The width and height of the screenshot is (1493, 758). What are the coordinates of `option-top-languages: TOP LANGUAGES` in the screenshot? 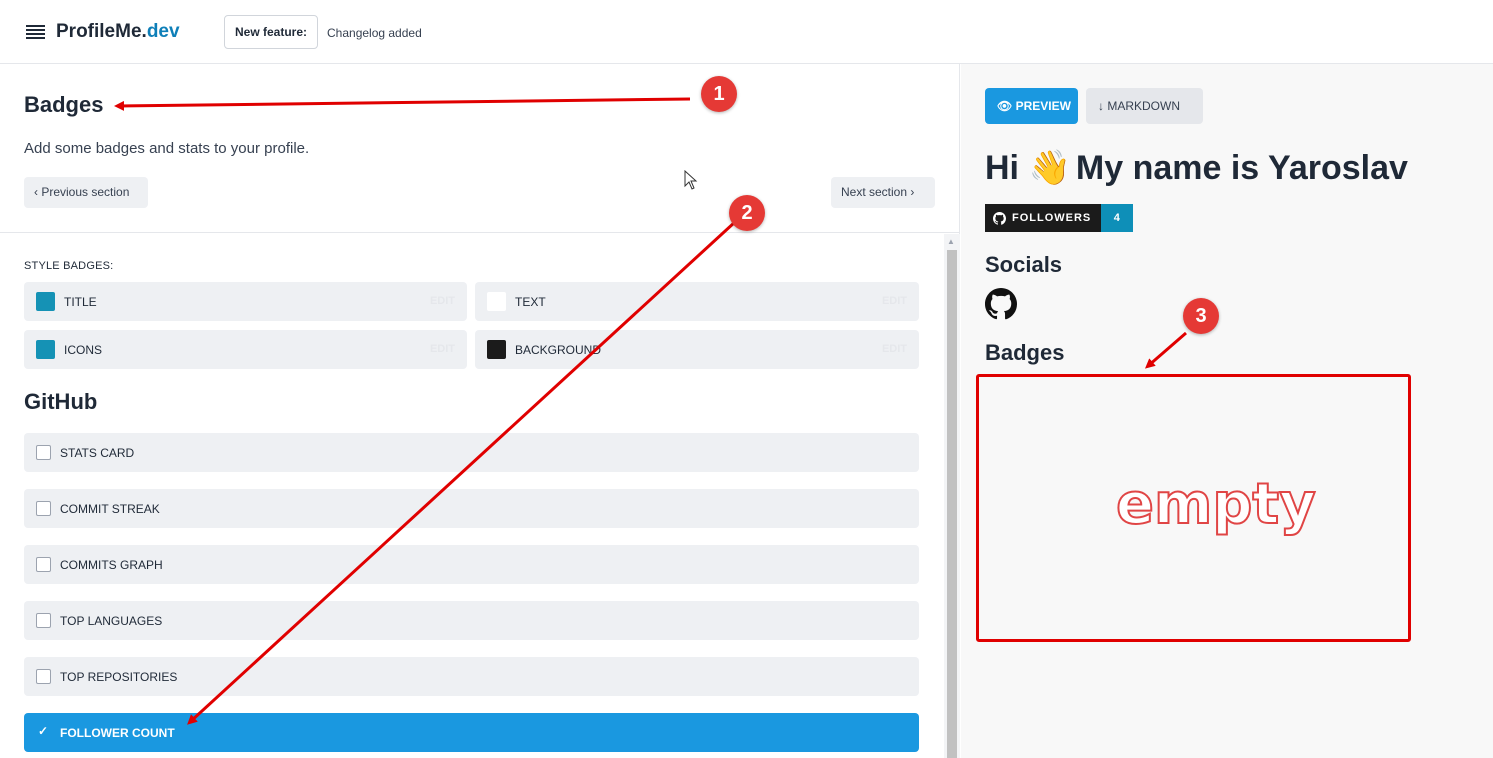 It's located at (471, 620).